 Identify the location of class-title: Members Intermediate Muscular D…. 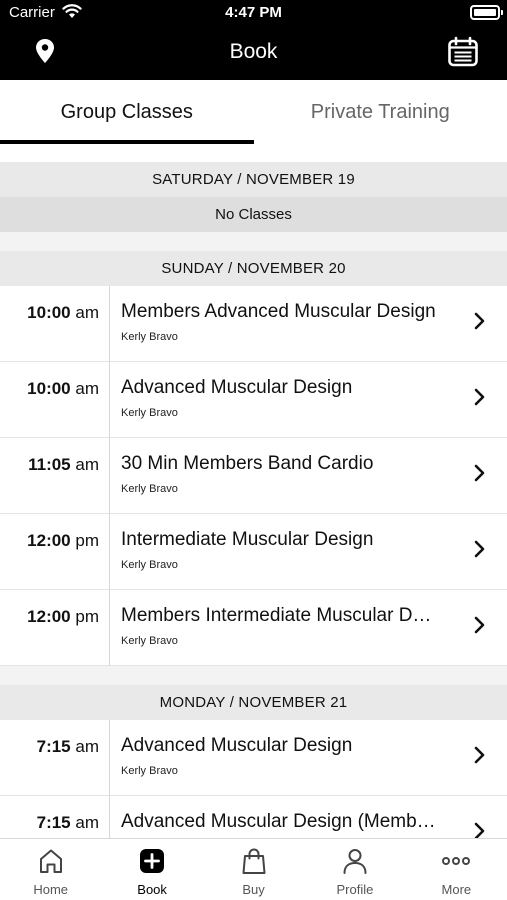
(276, 615).